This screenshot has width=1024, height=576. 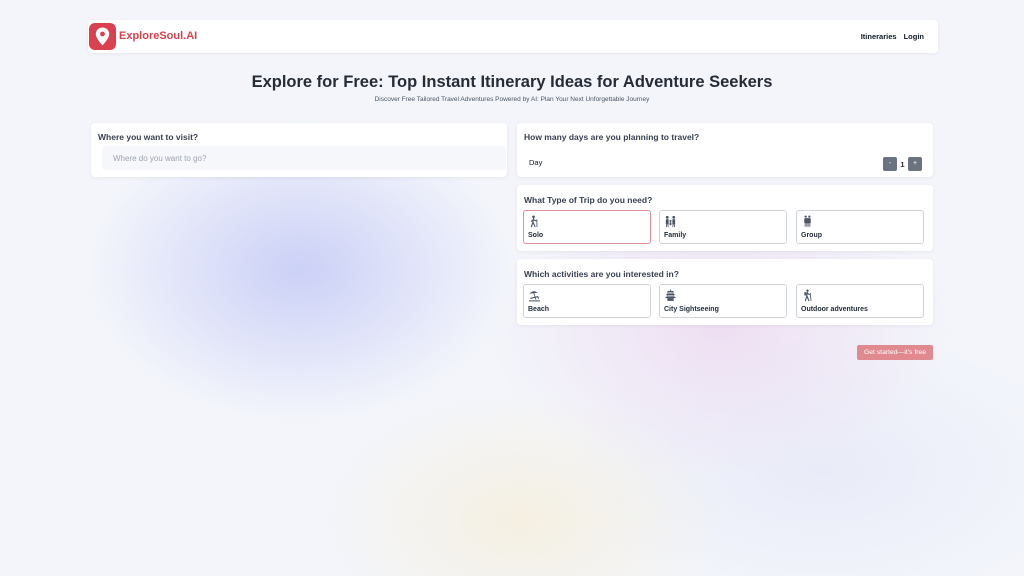 I want to click on family-icon, so click(x=670, y=221).